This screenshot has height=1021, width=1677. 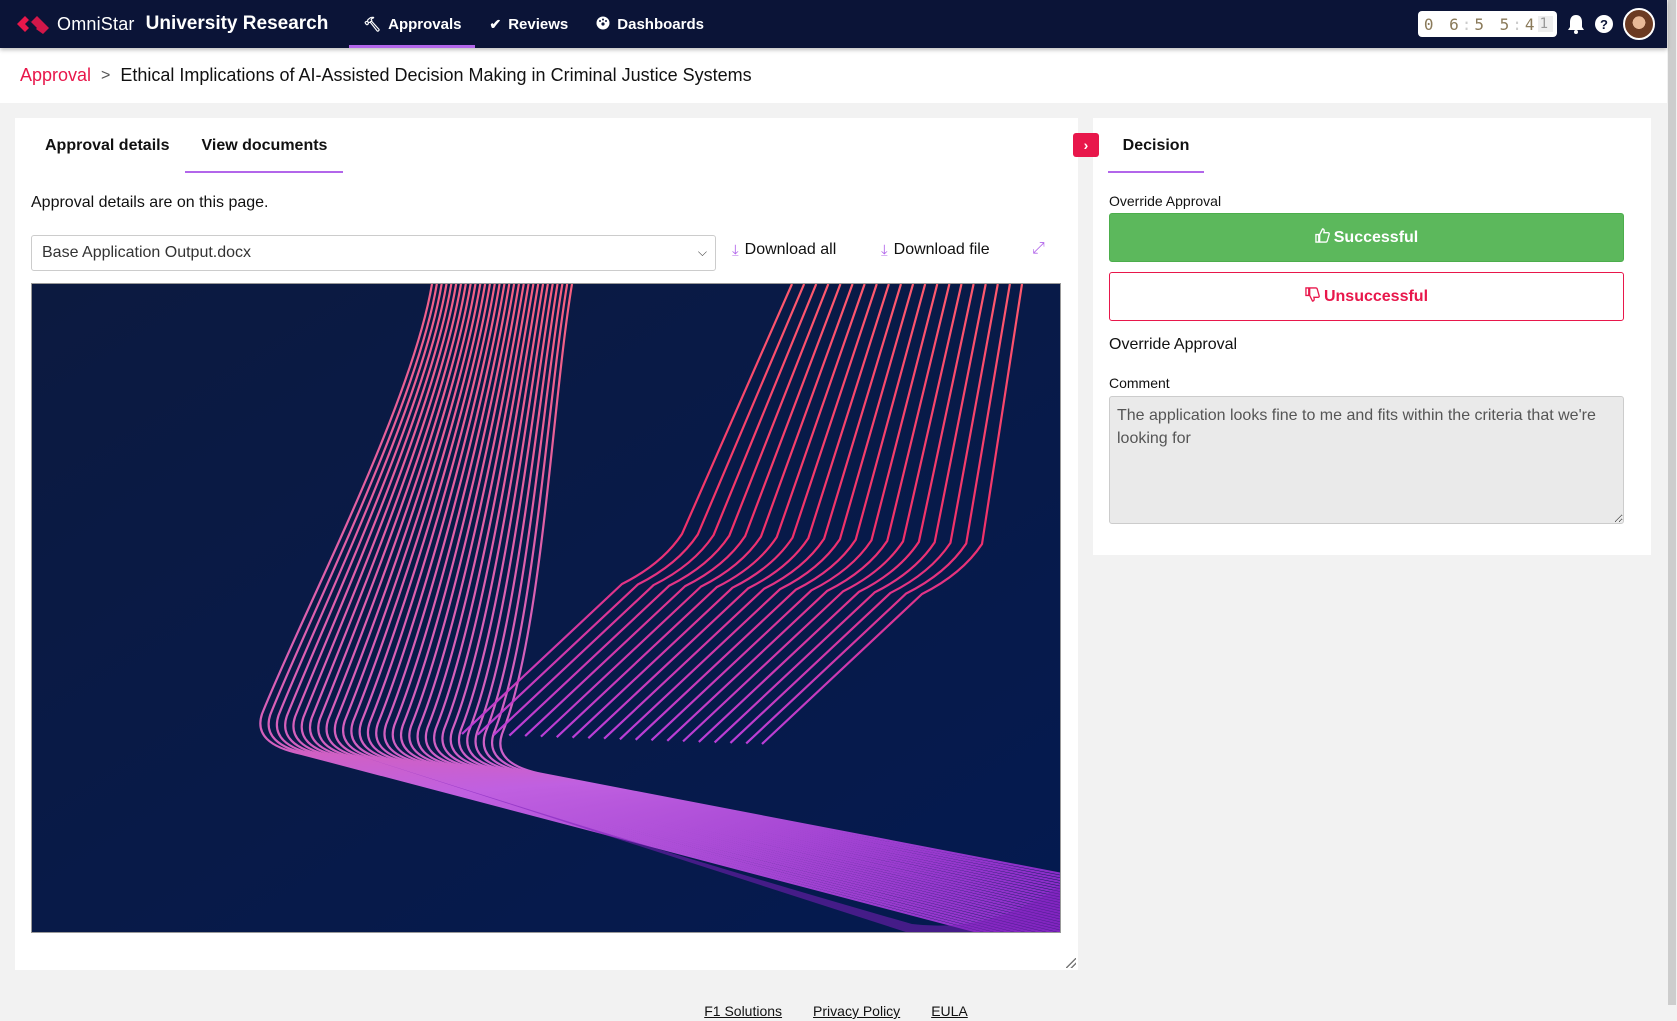 I want to click on session-timer: 0 6:5 5:41, so click(x=1487, y=24).